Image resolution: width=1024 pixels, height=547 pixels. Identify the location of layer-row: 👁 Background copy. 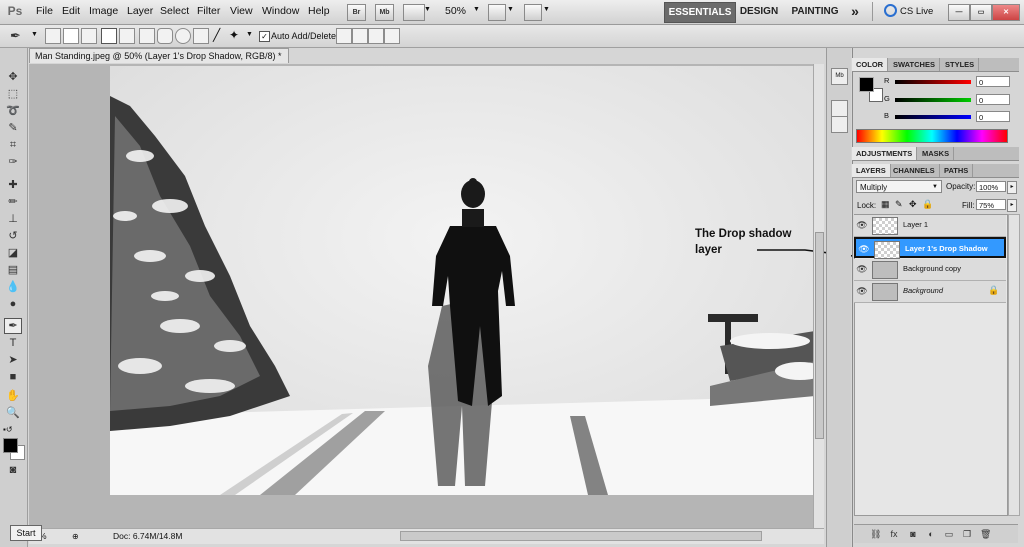
(930, 270).